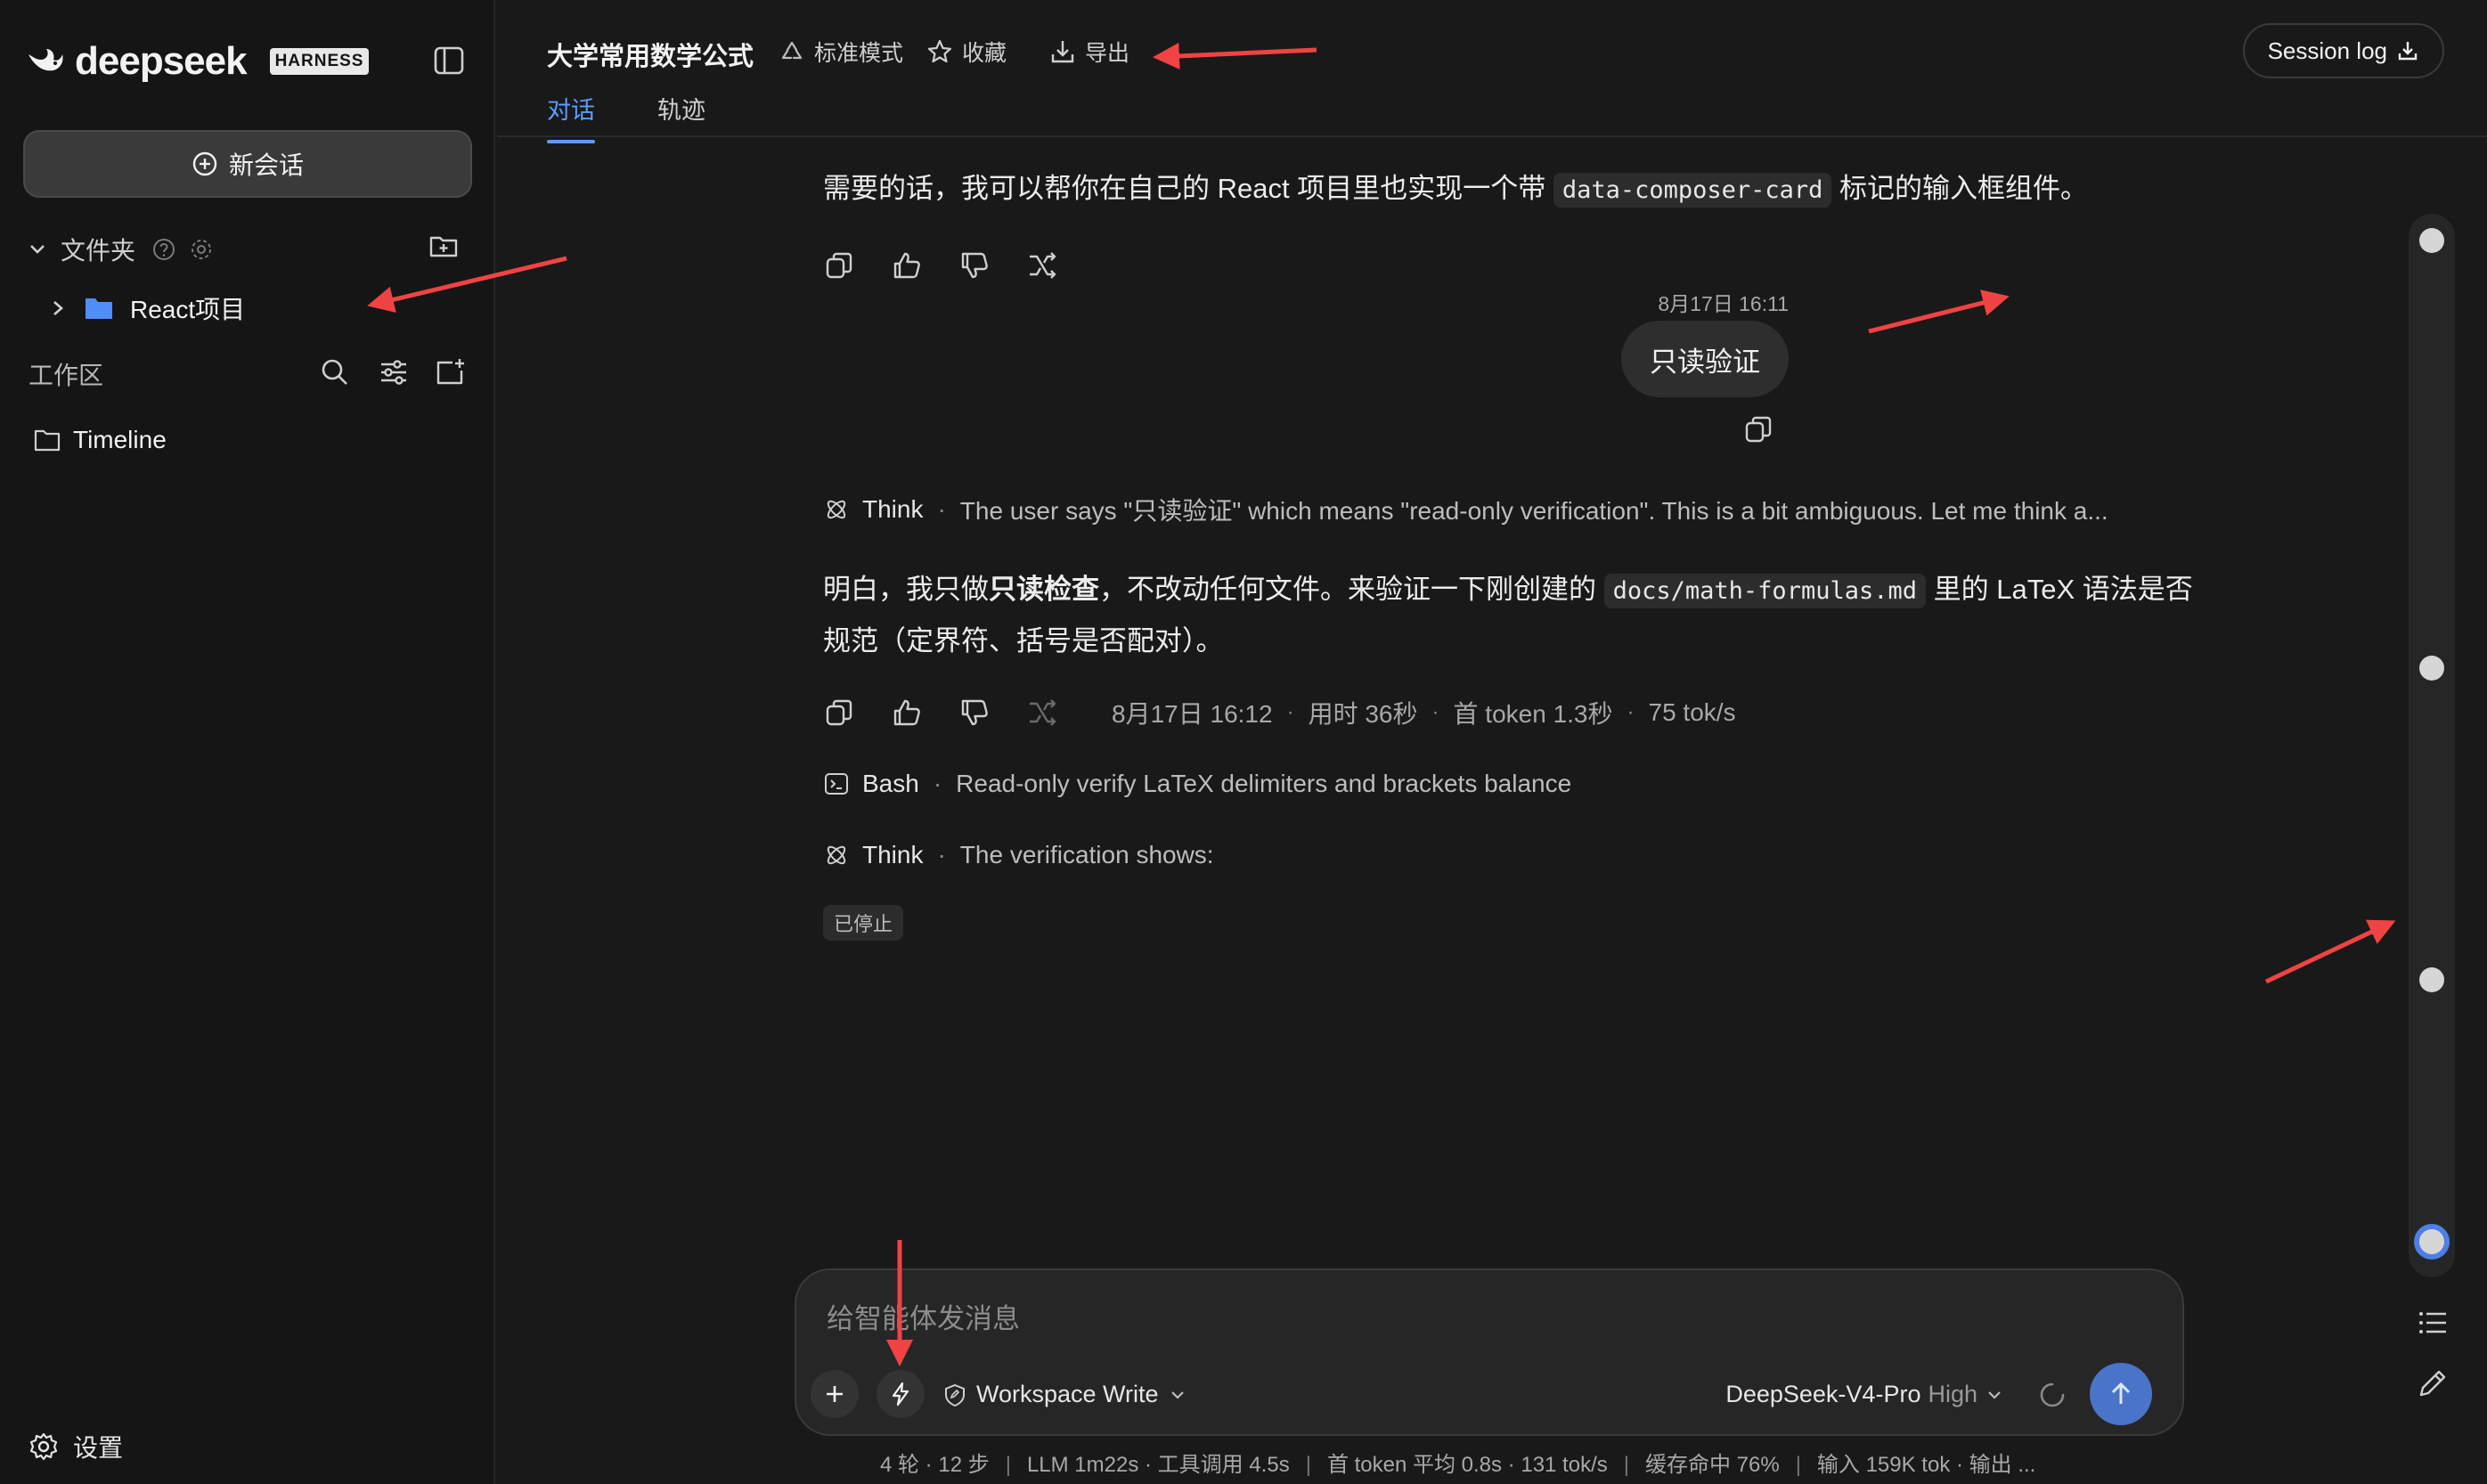 The width and height of the screenshot is (2487, 1484). Describe the element at coordinates (1188, 189) in the screenshot. I see `message-text: 需要的话，我可以帮你在自己的 React 项目里也实现一个带` at that location.